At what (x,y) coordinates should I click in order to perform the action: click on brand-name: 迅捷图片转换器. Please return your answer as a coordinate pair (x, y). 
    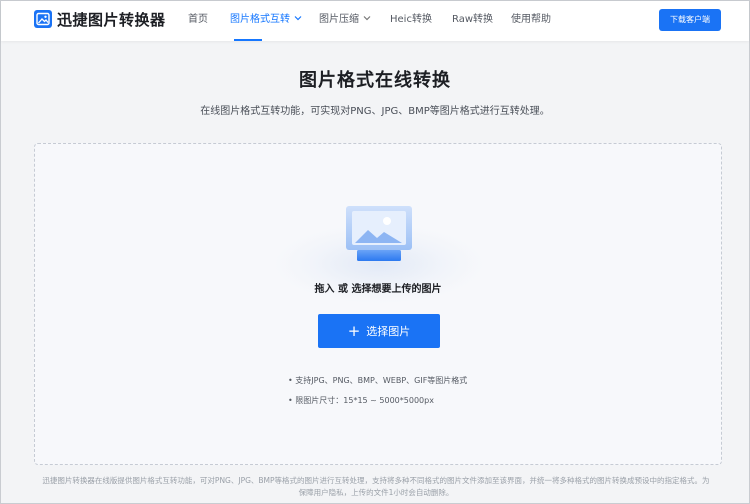
    Looking at the image, I should click on (111, 20).